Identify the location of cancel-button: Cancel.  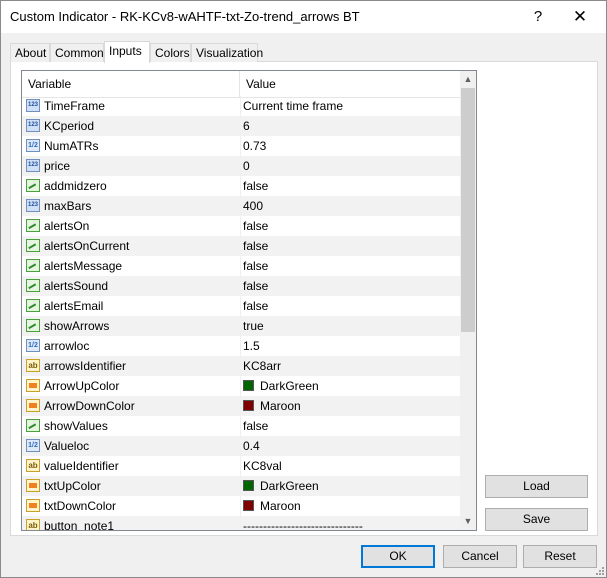
(480, 556).